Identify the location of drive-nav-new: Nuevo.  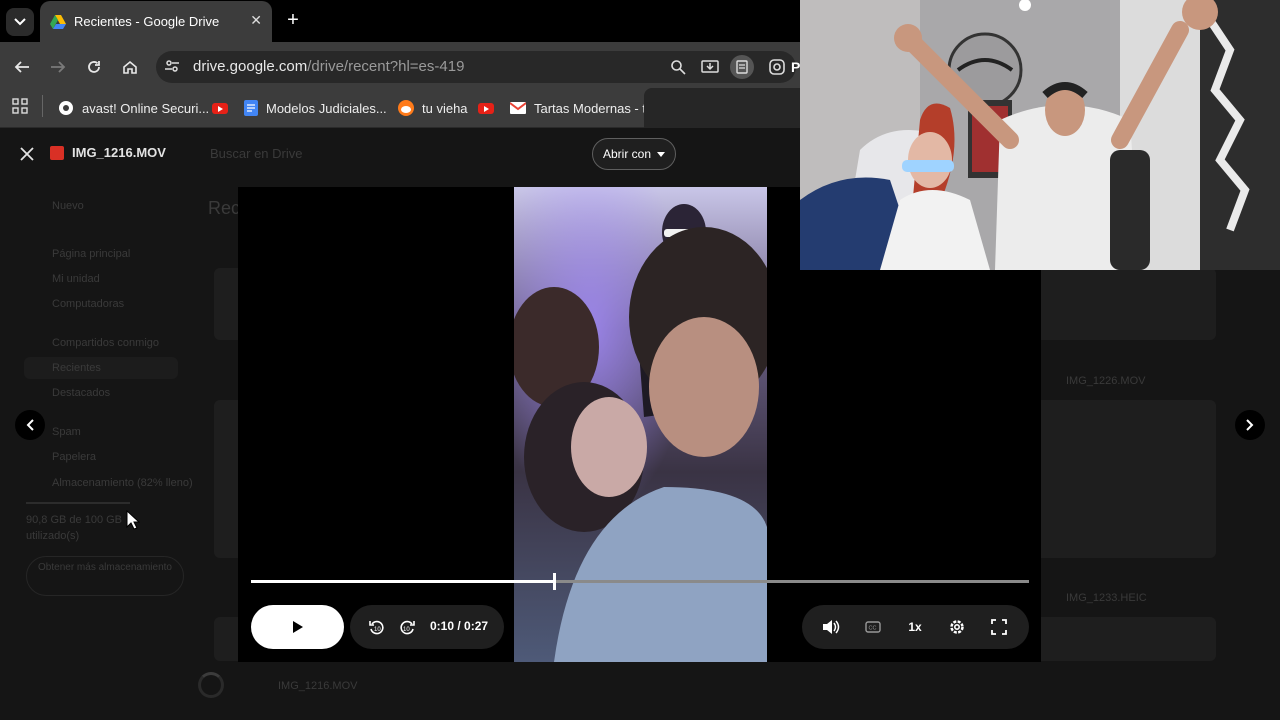
(68, 206).